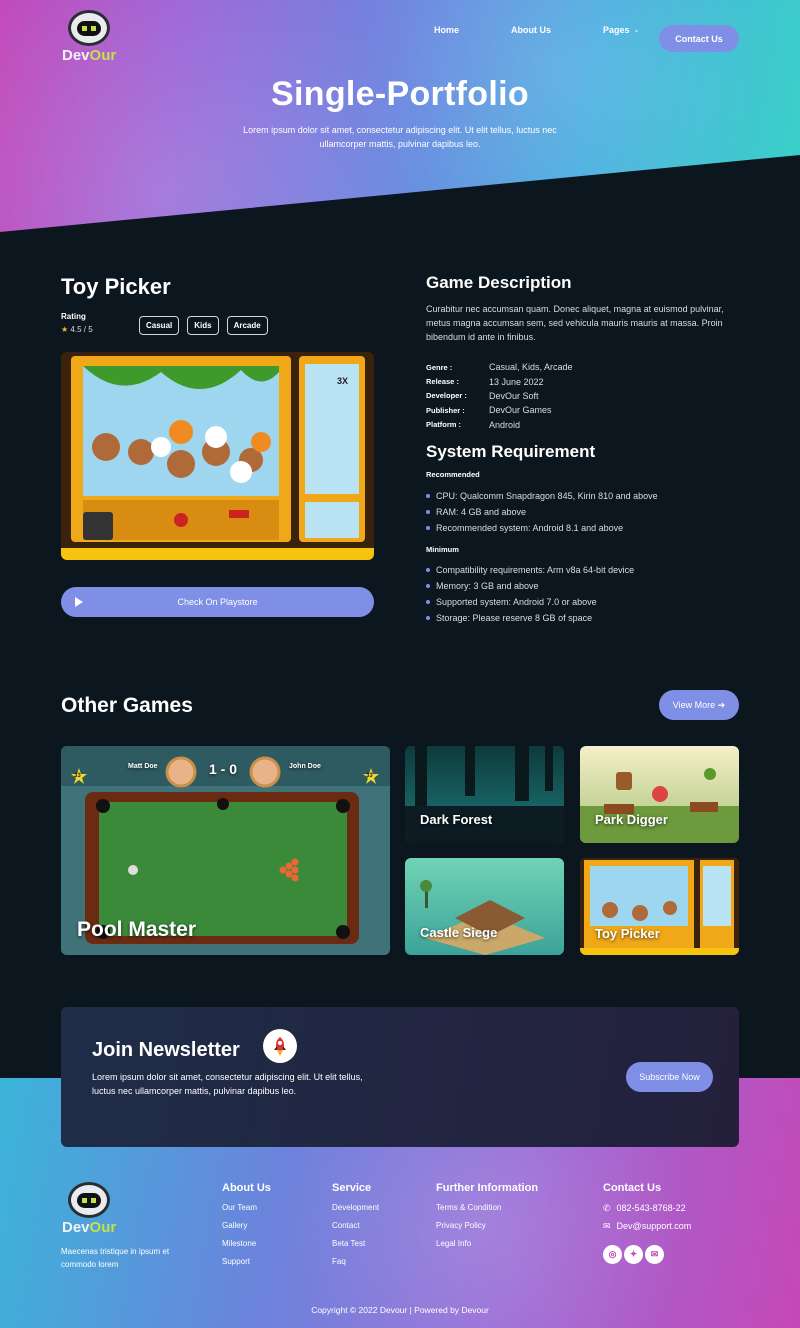  Describe the element at coordinates (246, 1248) in the screenshot. I see `footer-link: Milestone` at that location.